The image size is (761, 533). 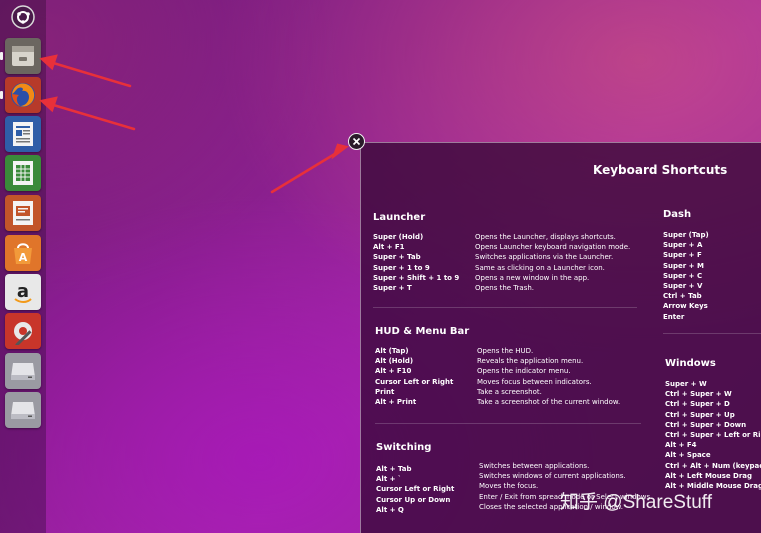 I want to click on calc-icon, so click(x=23, y=173).